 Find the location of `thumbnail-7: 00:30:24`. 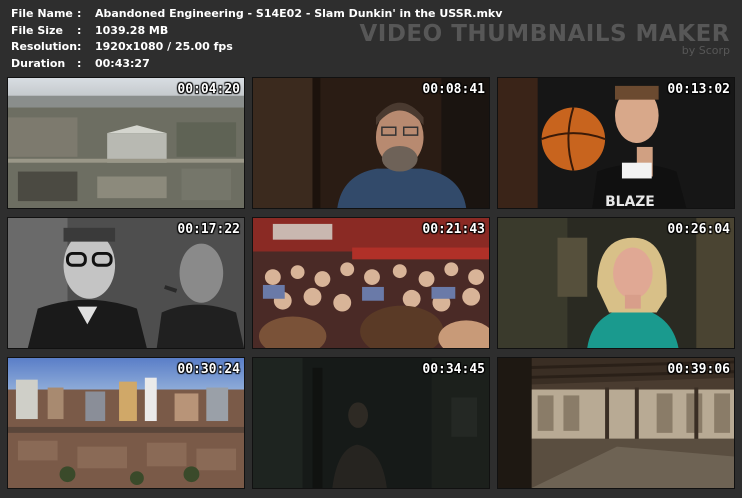

thumbnail-7: 00:30:24 is located at coordinates (126, 423).